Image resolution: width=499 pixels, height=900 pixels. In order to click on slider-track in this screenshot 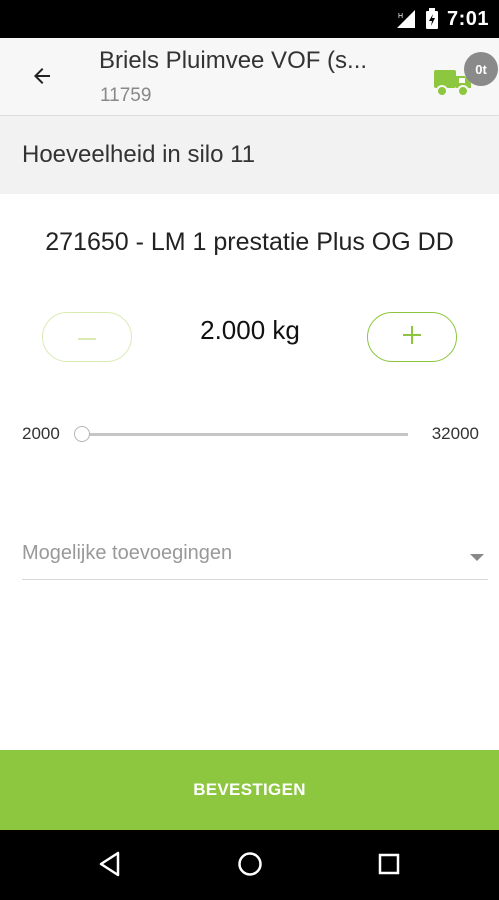, I will do `click(245, 434)`.